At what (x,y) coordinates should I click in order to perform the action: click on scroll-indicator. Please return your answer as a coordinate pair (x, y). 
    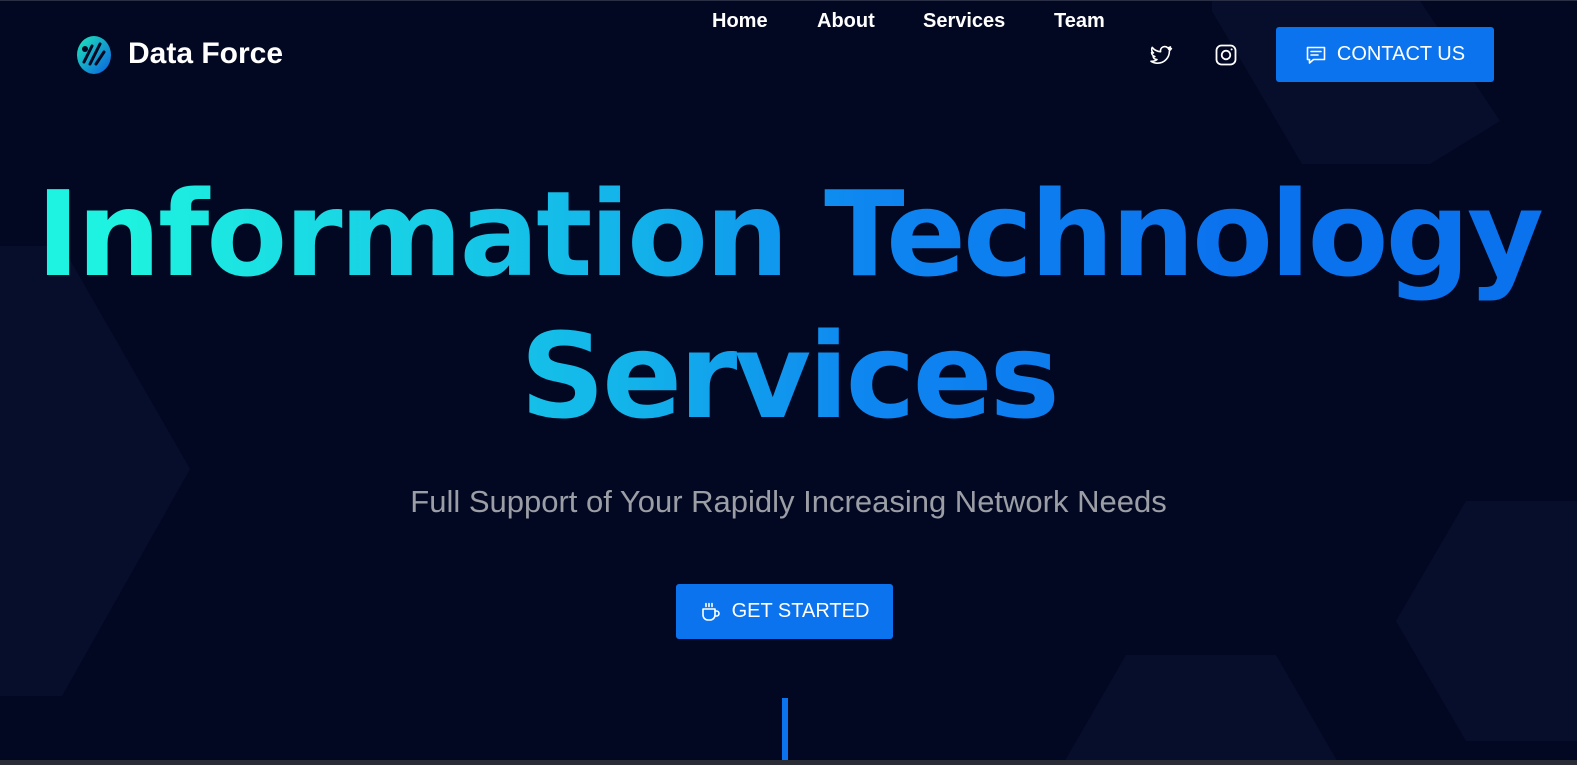
    Looking at the image, I should click on (785, 729).